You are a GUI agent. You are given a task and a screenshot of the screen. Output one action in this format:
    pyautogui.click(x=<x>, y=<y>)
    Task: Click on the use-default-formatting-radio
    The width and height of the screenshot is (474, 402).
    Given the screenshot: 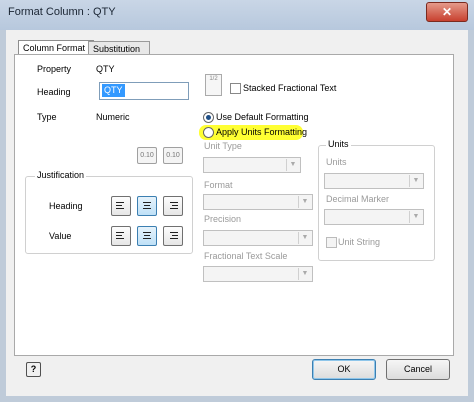 What is the action you would take?
    pyautogui.click(x=208, y=117)
    